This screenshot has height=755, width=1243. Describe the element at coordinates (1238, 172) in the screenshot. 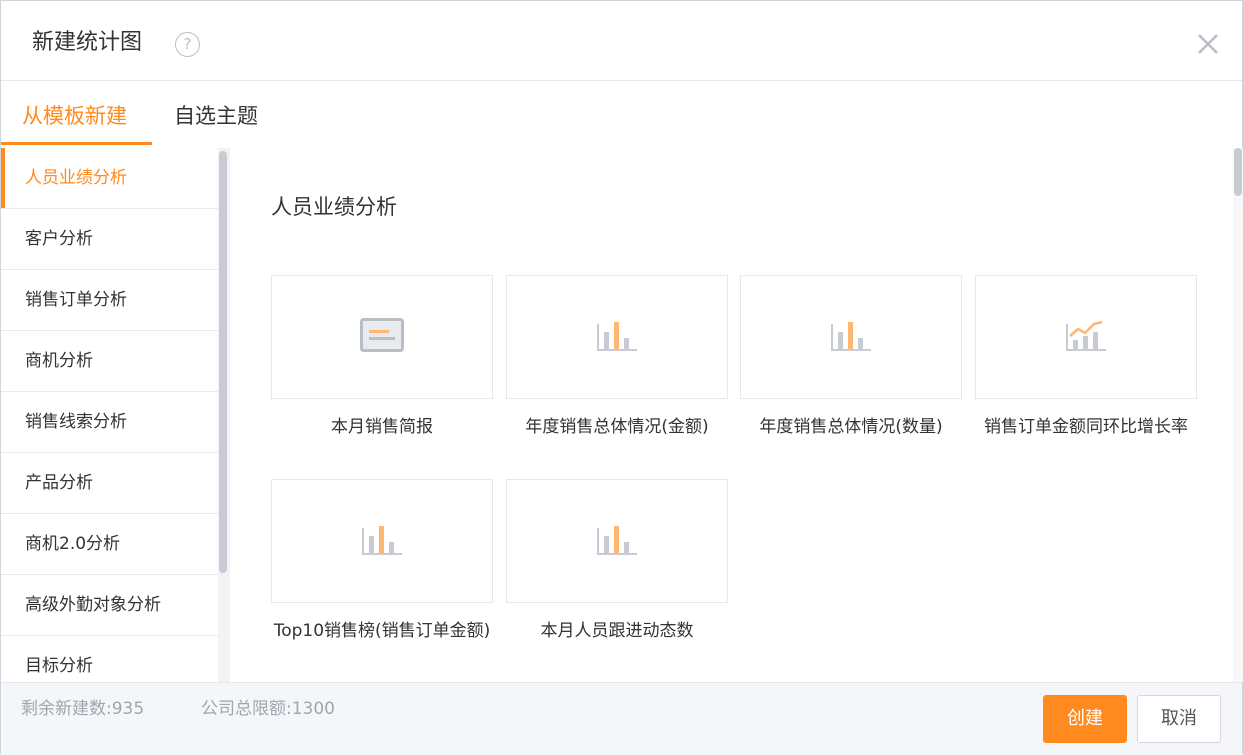

I see `main-scroll-thumb` at that location.